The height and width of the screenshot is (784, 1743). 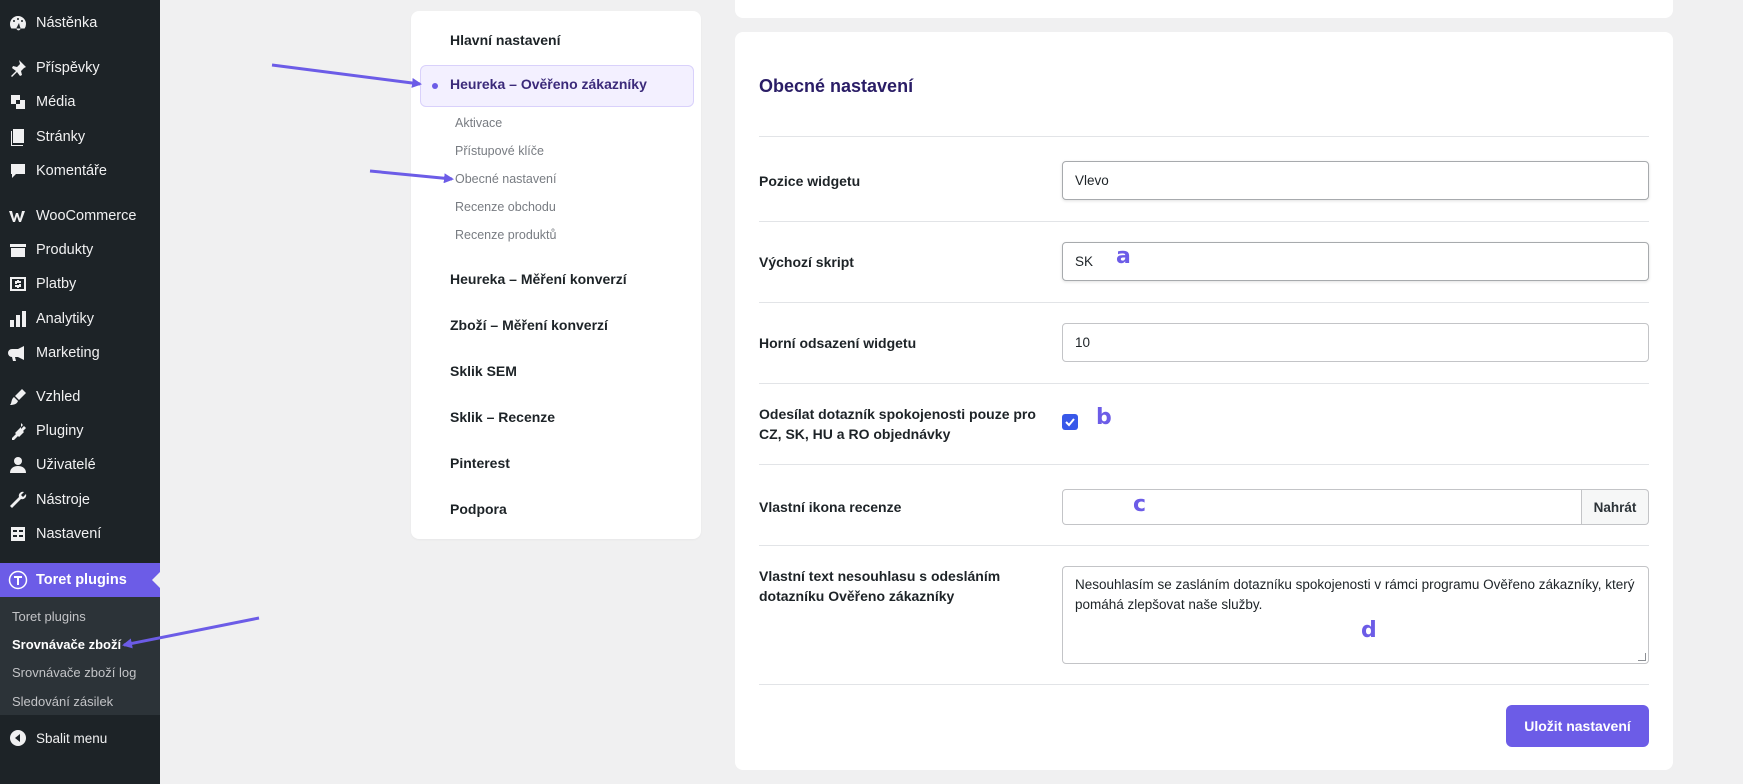 What do you see at coordinates (435, 86) in the screenshot?
I see `active-dot-icon` at bounding box center [435, 86].